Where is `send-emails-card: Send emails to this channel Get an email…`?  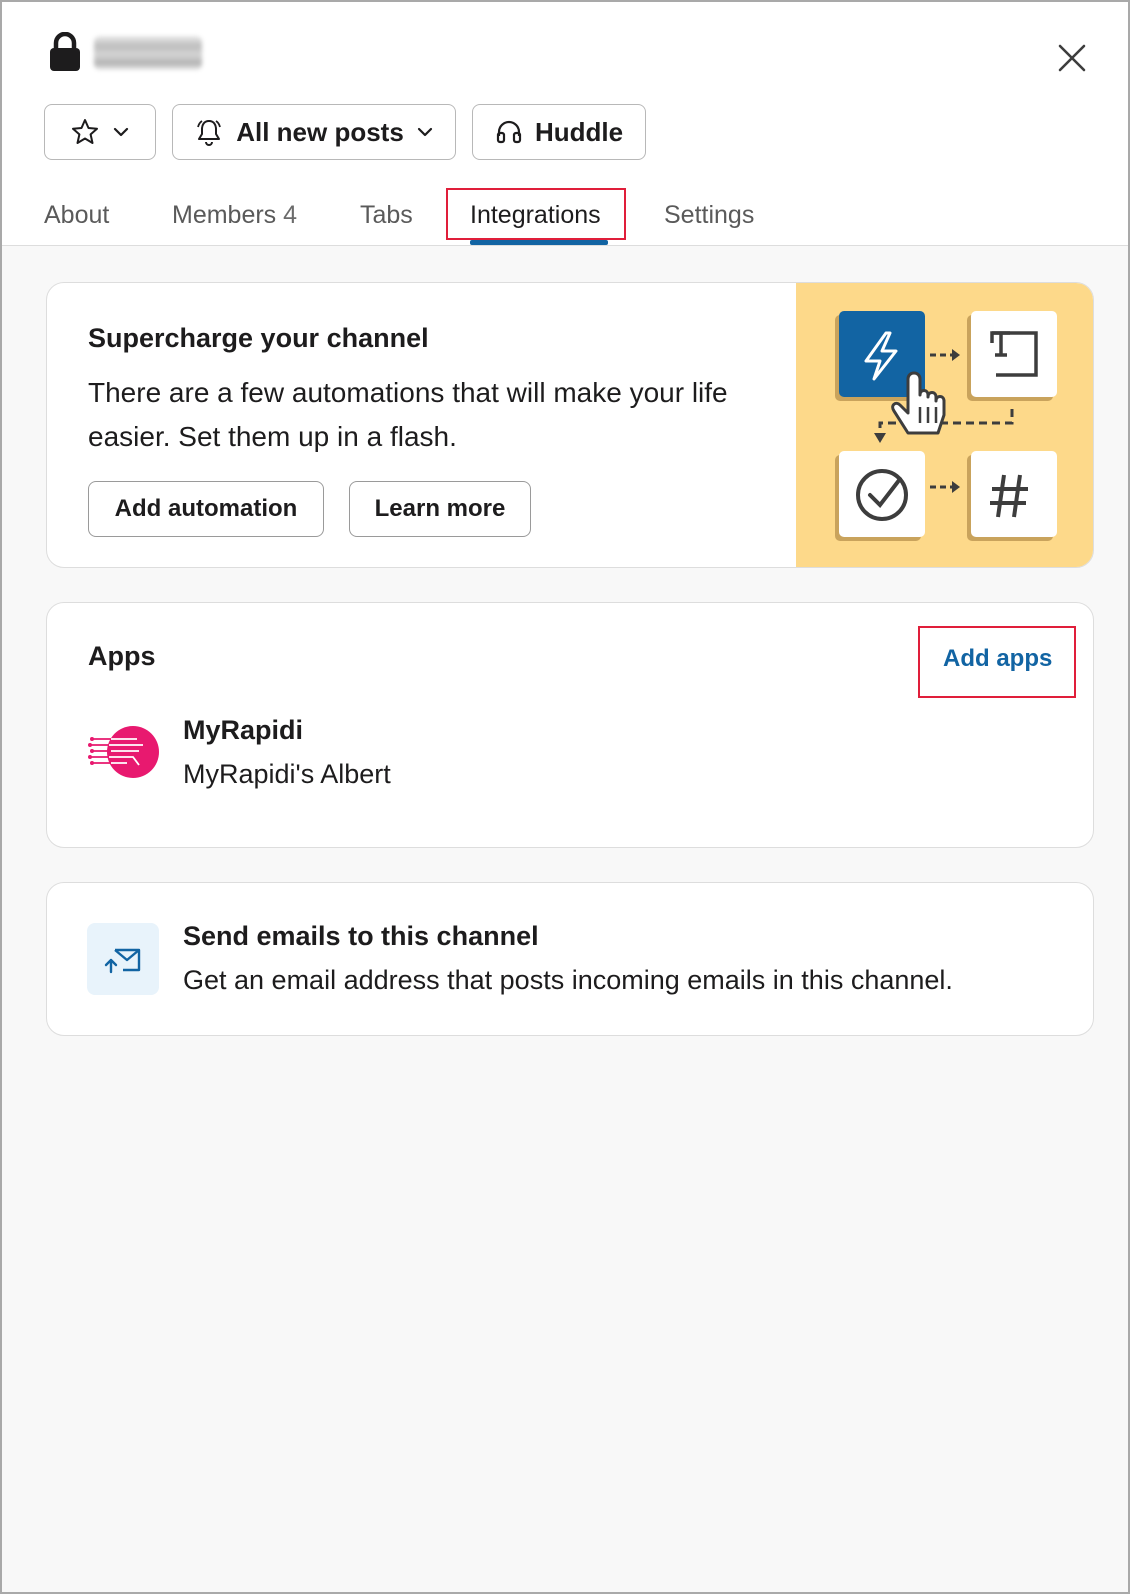
send-emails-card: Send emails to this channel Get an email… is located at coordinates (570, 959).